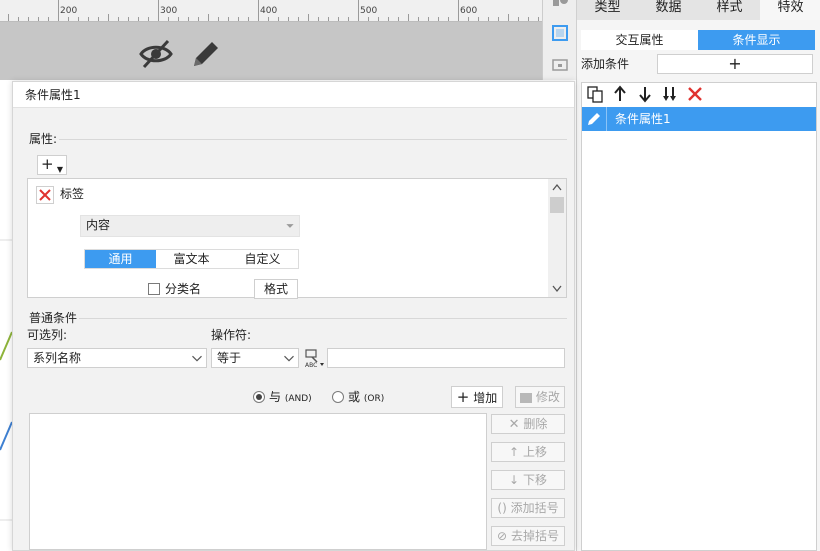 Image resolution: width=820 pixels, height=551 pixels. What do you see at coordinates (258, 481) in the screenshot?
I see `condition-expression-list` at bounding box center [258, 481].